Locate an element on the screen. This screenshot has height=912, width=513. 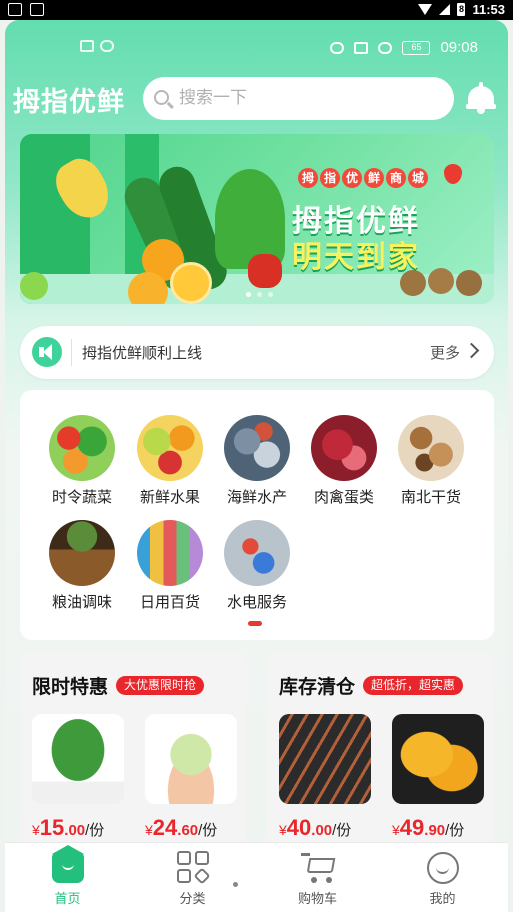
banner-tag: 拇 指 优 鲜 商 城 is located at coordinates (363, 178).